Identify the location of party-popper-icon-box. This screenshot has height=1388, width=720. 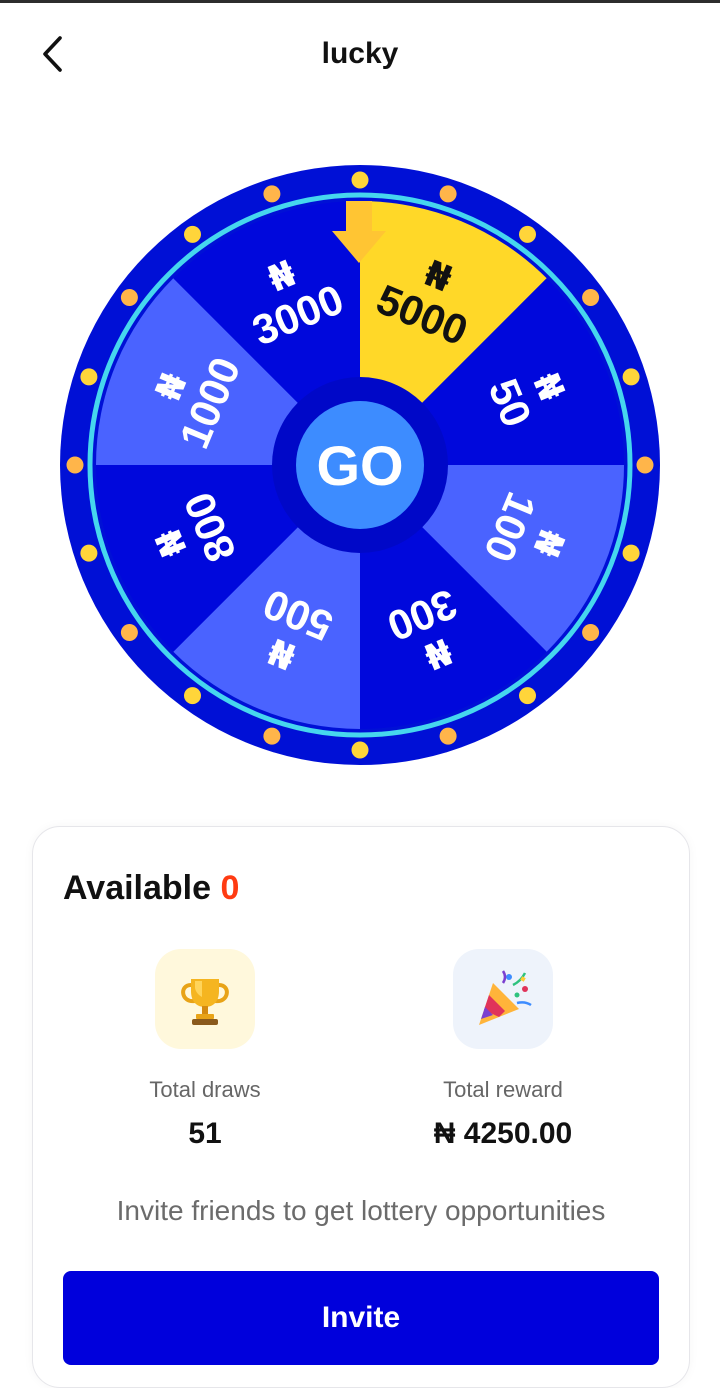
(503, 999).